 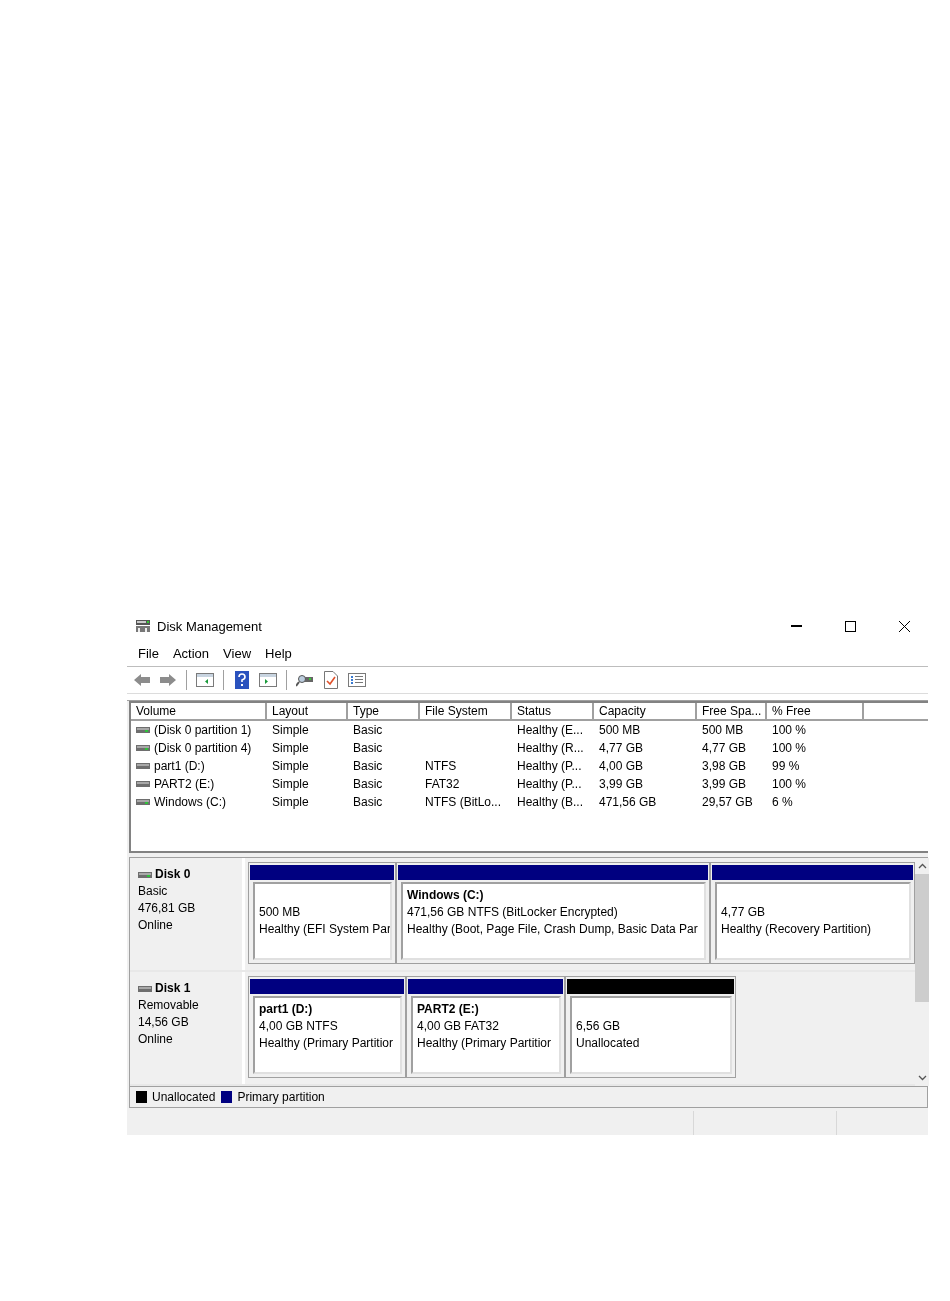 I want to click on partition-block: 6,56 GB Unallocated, so click(x=651, y=1035).